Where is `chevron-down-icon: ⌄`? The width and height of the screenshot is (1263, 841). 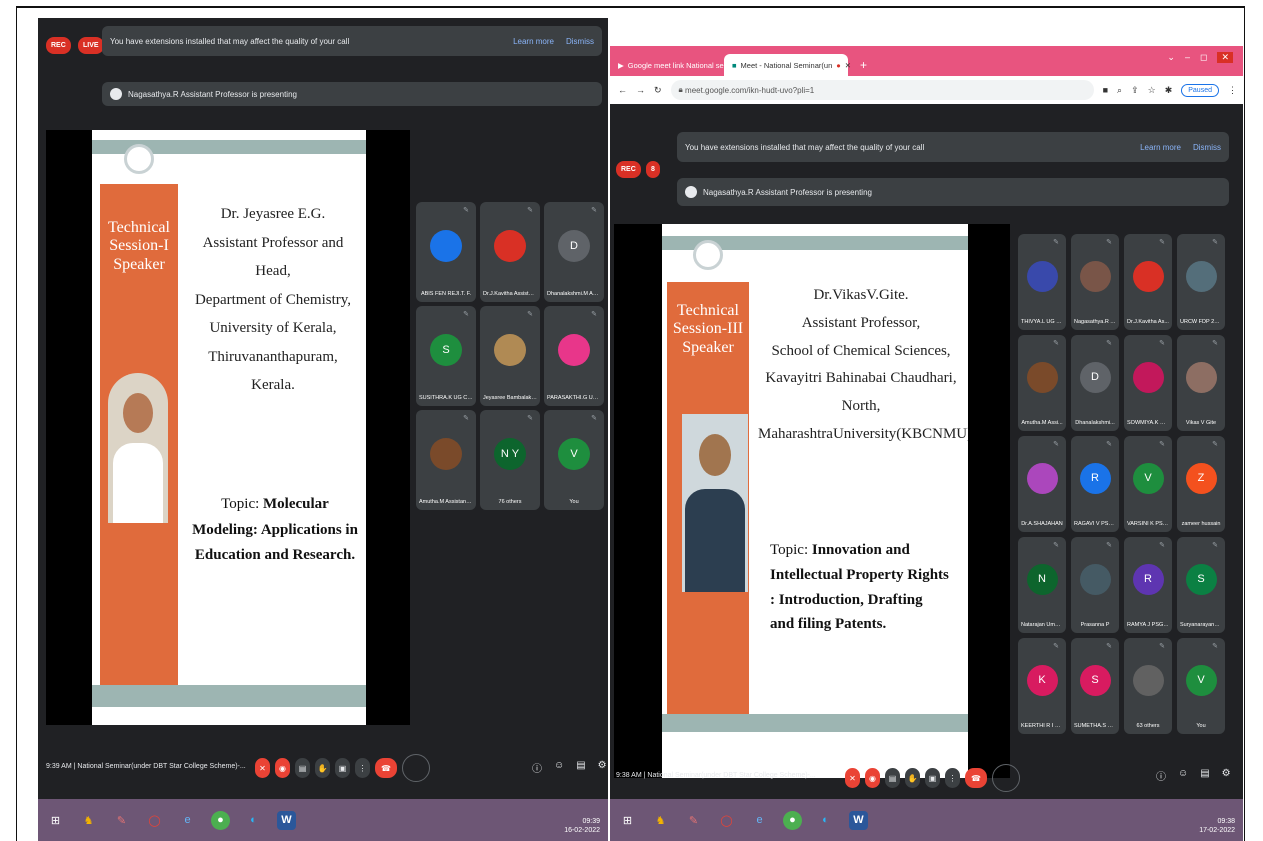
chevron-down-icon: ⌄ is located at coordinates (1171, 57).